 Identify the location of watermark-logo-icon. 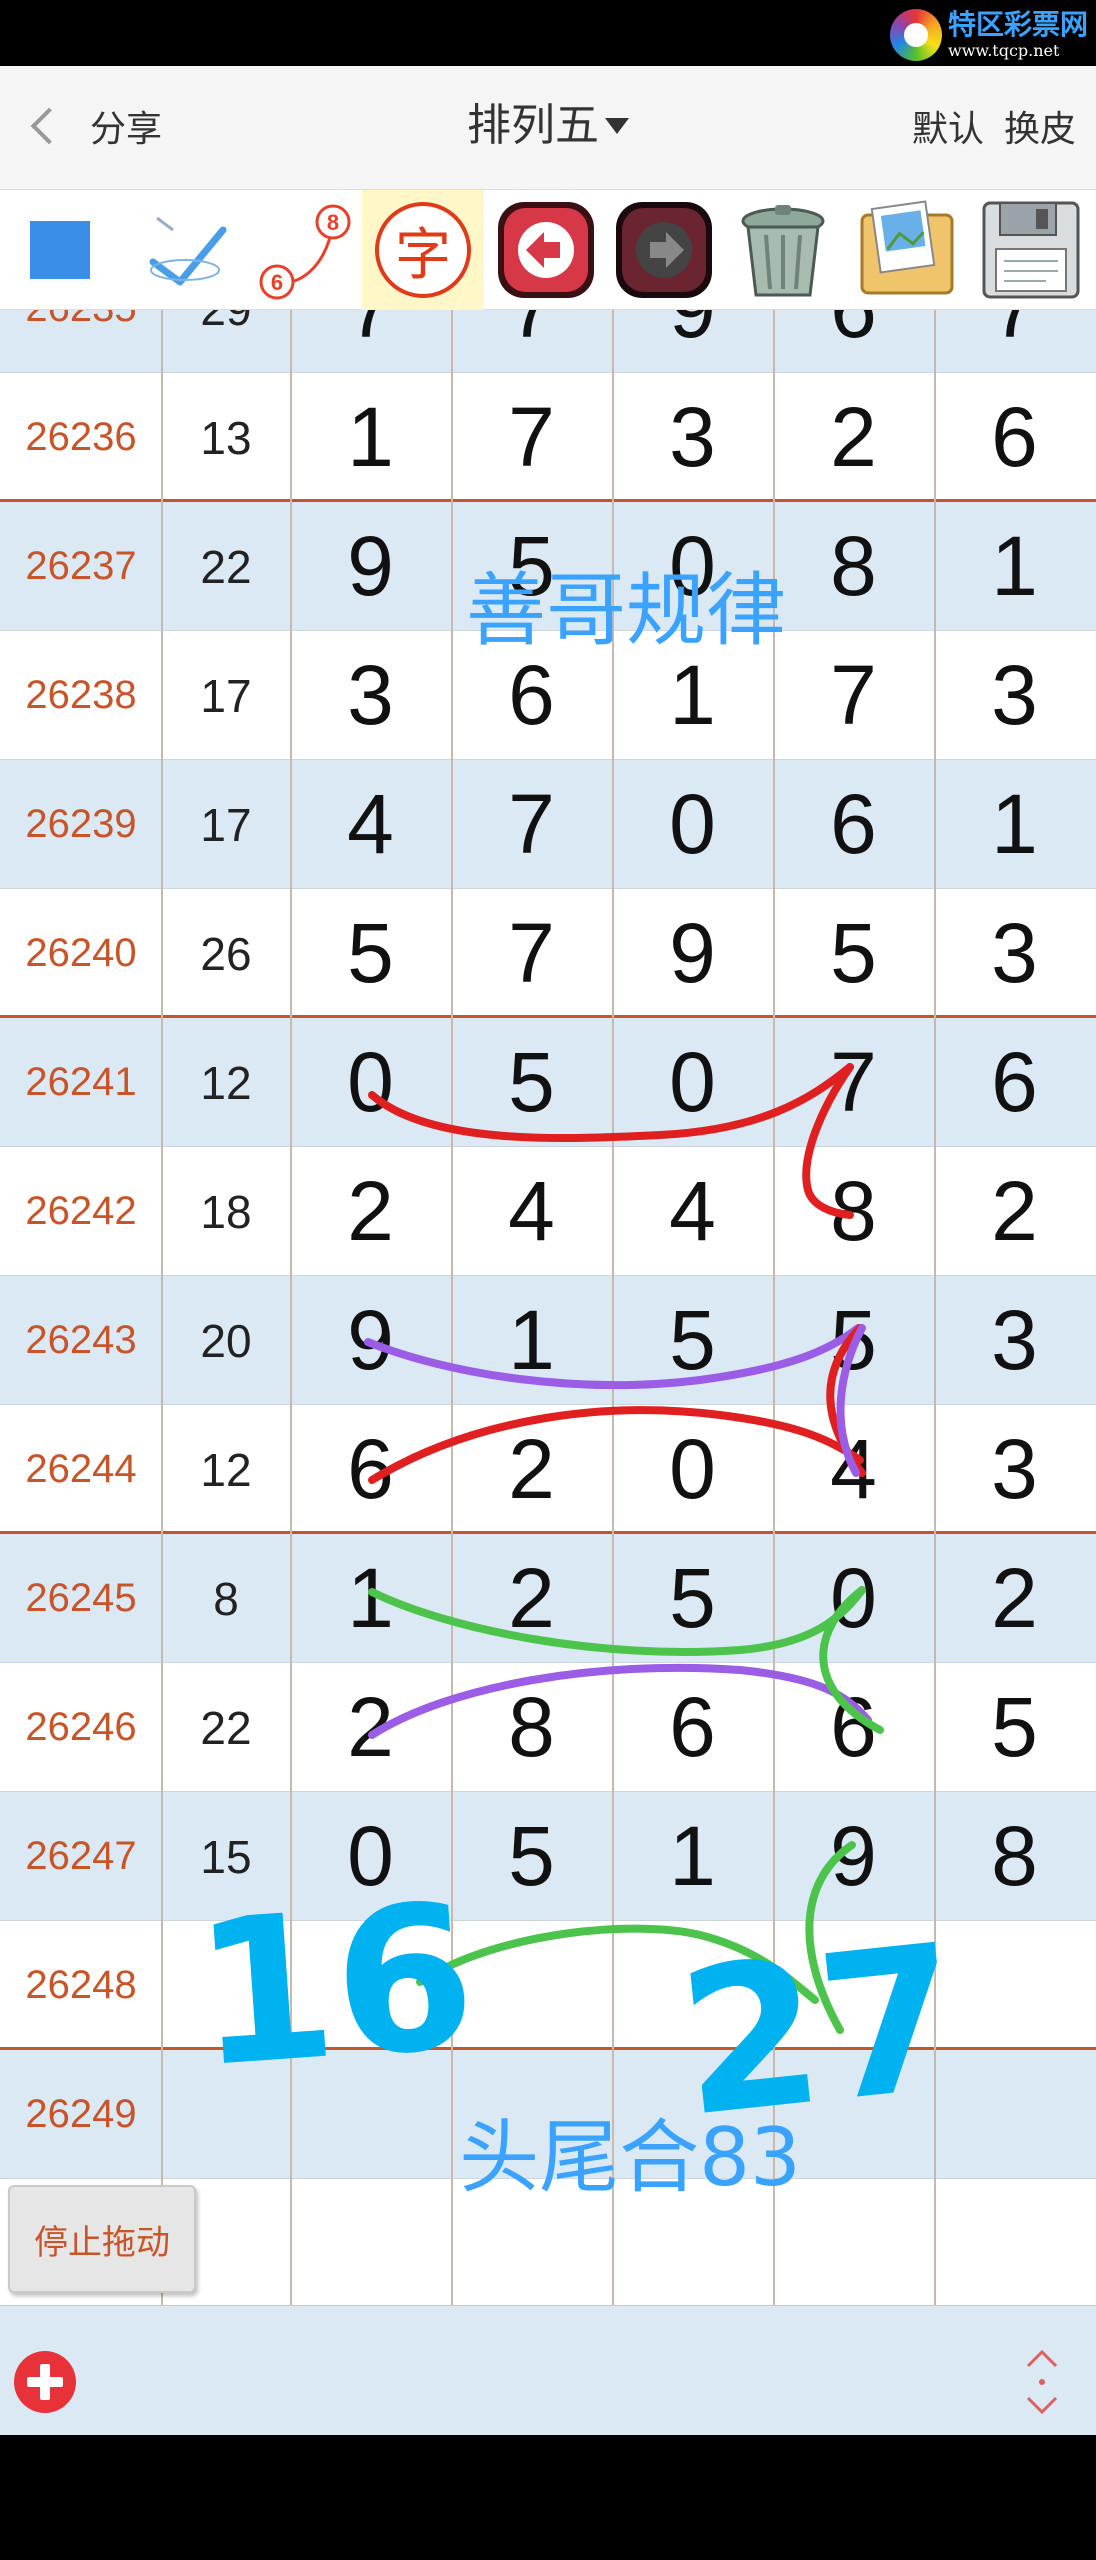
(916, 35).